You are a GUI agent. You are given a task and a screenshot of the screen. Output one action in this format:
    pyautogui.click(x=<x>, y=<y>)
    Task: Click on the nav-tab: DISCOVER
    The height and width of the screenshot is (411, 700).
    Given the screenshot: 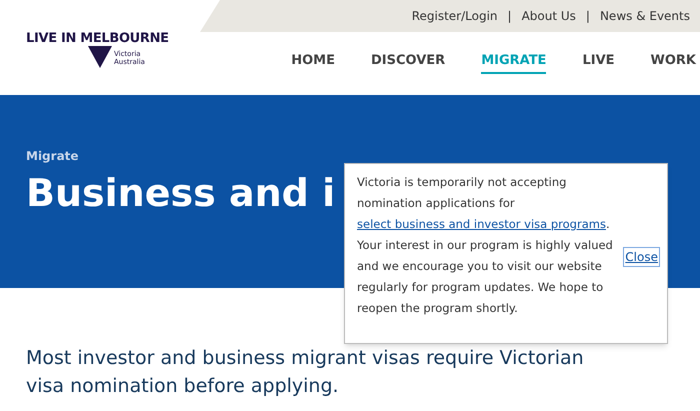 What is the action you would take?
    pyautogui.click(x=408, y=62)
    